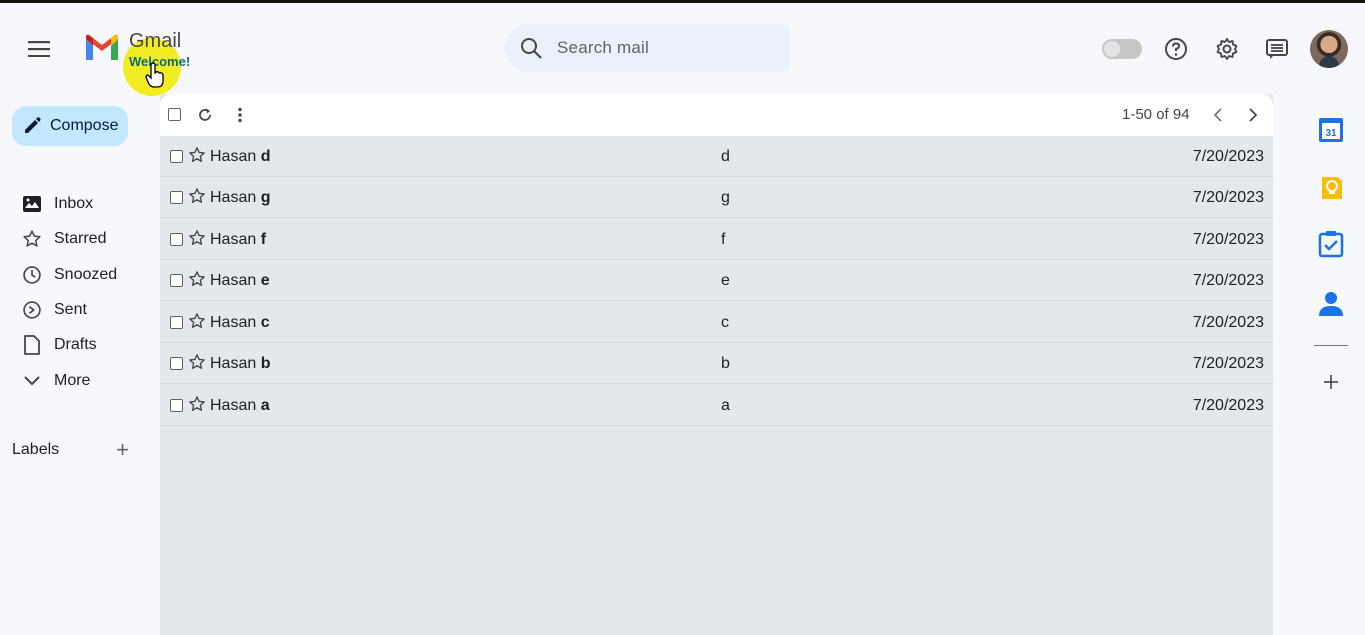 The image size is (1365, 635). I want to click on sidebar-item-label: Inbox, so click(74, 203).